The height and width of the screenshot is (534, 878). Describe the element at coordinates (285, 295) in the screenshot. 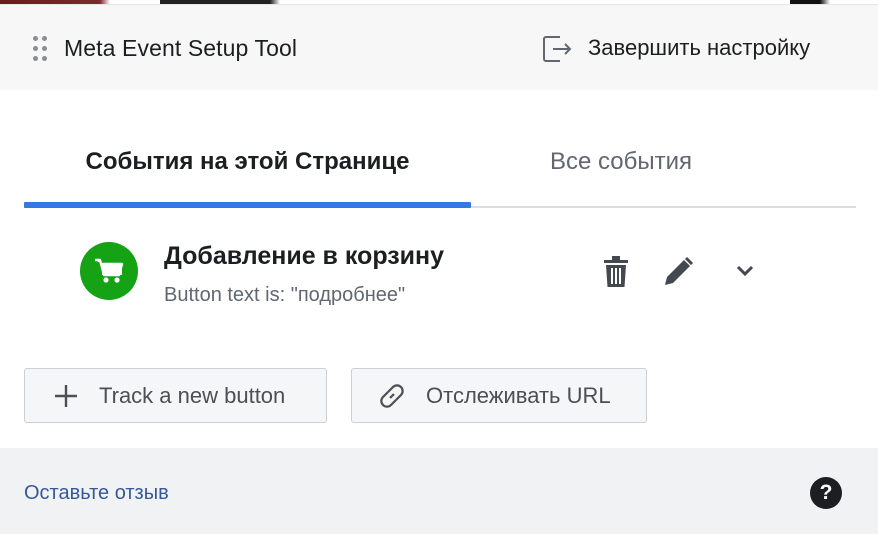

I see `event-subtitle: Button text is: "подробнее"` at that location.